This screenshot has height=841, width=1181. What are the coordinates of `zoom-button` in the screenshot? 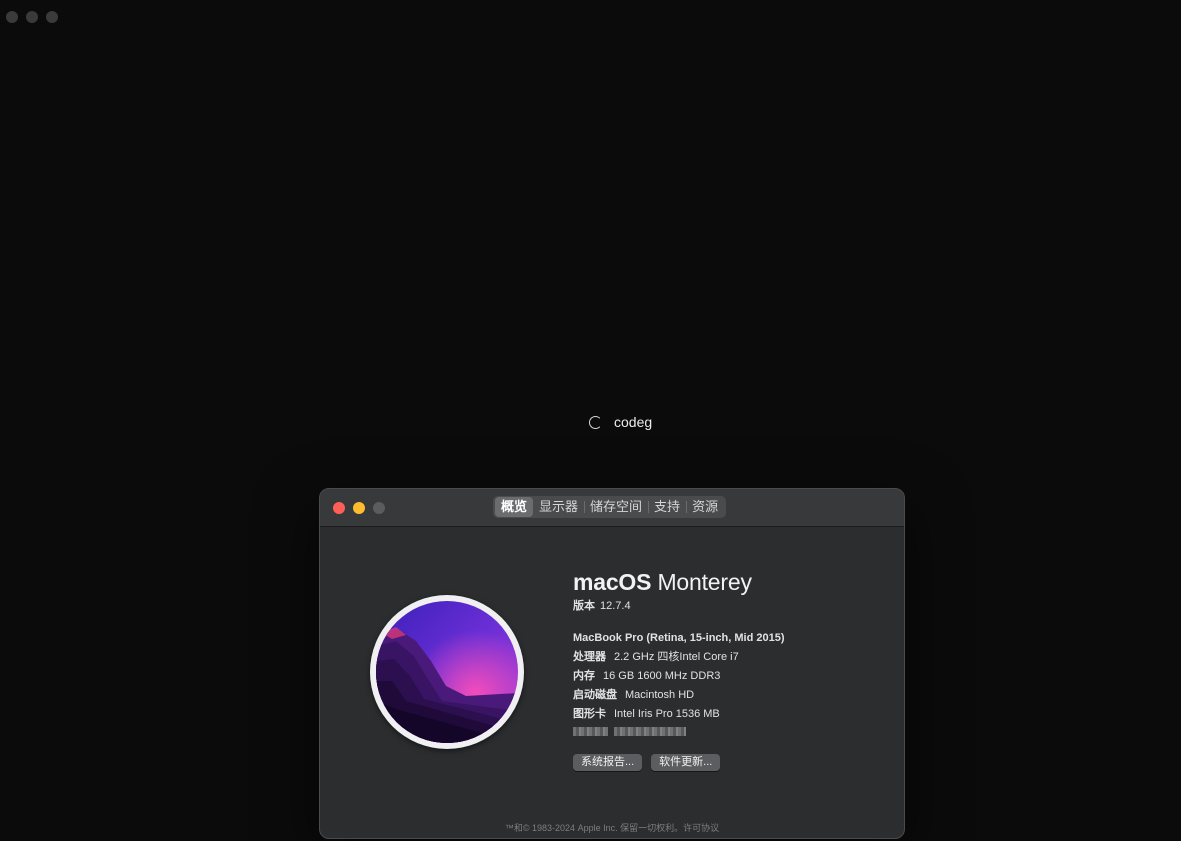 It's located at (379, 508).